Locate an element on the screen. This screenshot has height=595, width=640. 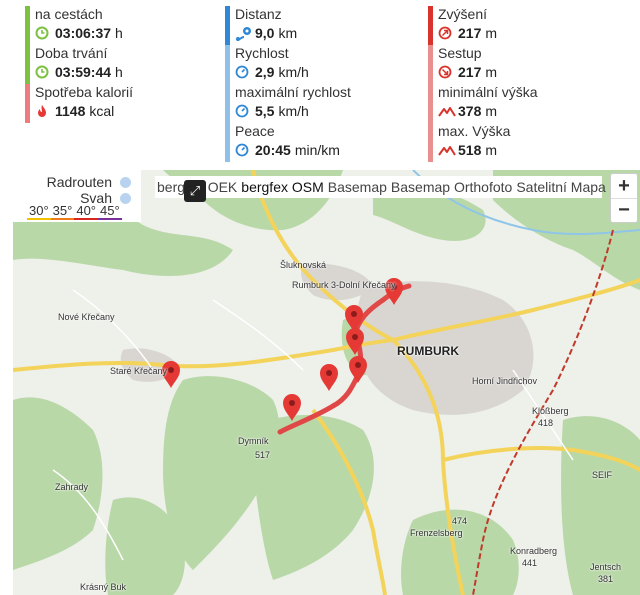
stat-item: Rychlost 2,9 km/h is located at coordinates (288, 64).